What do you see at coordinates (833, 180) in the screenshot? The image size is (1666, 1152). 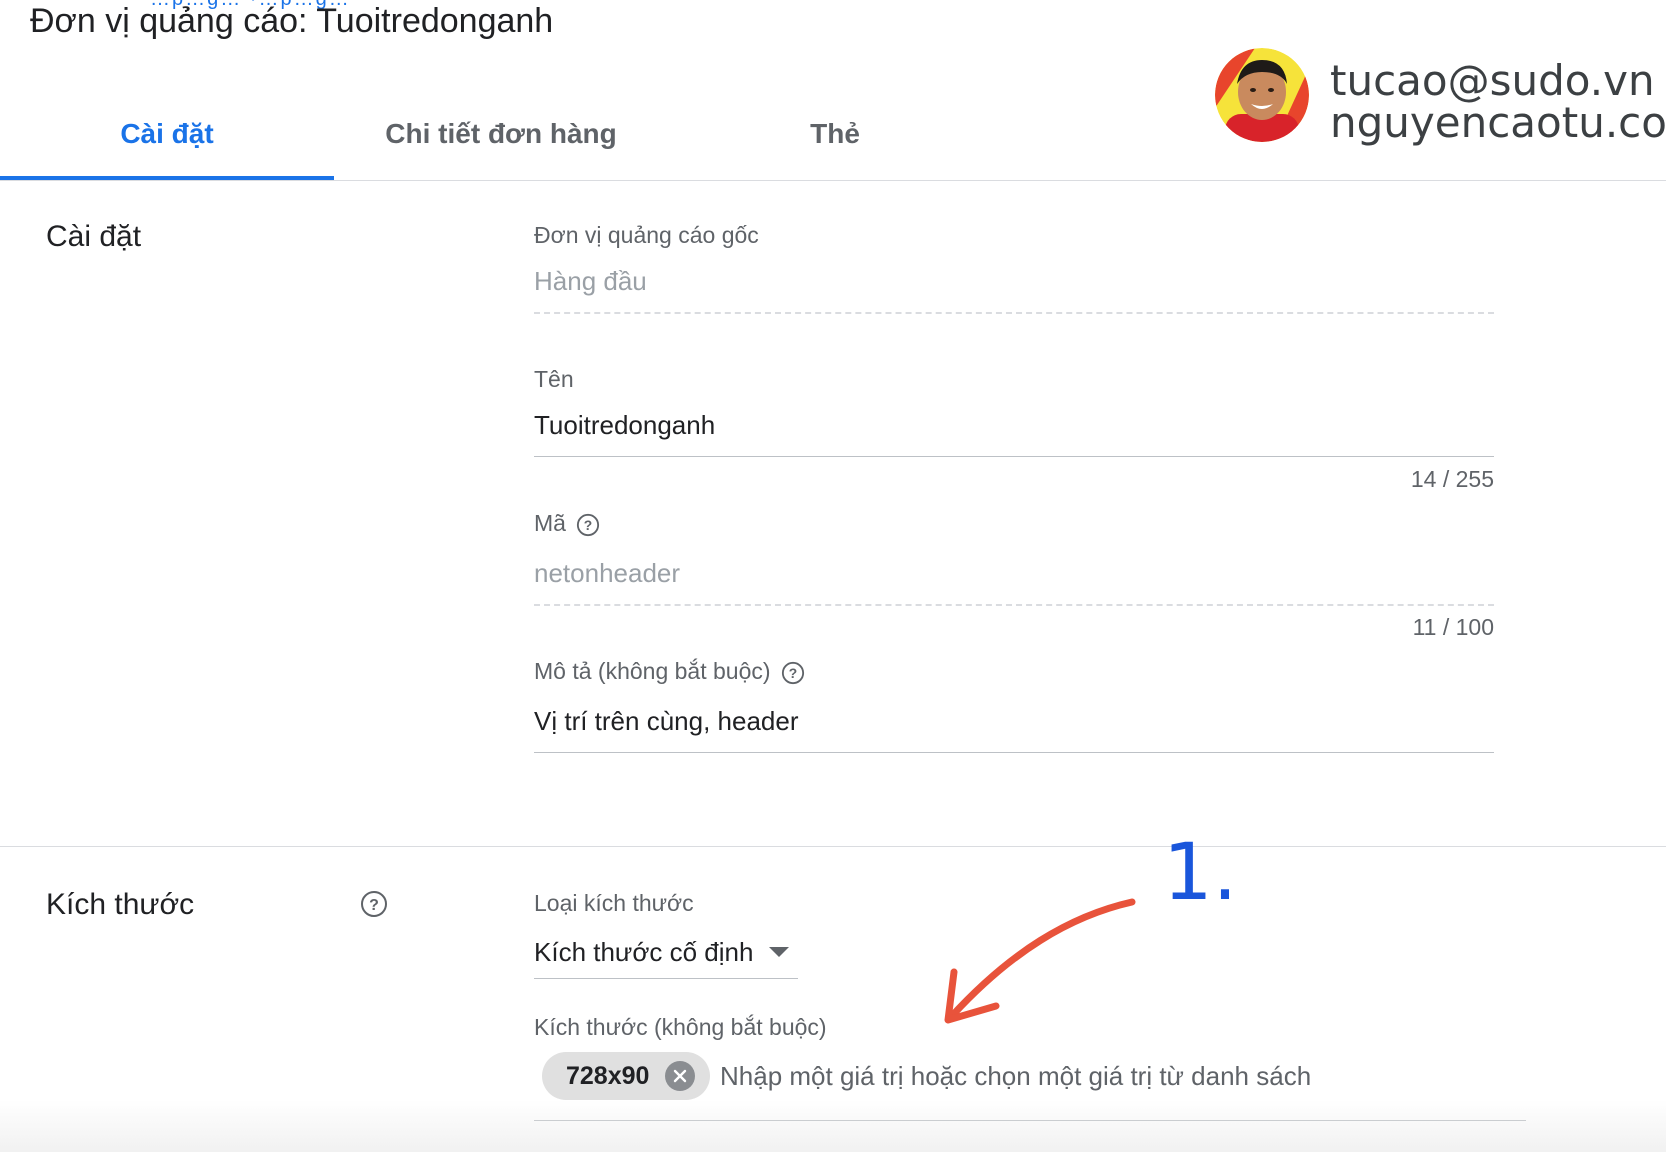 I see `tabs-divider` at bounding box center [833, 180].